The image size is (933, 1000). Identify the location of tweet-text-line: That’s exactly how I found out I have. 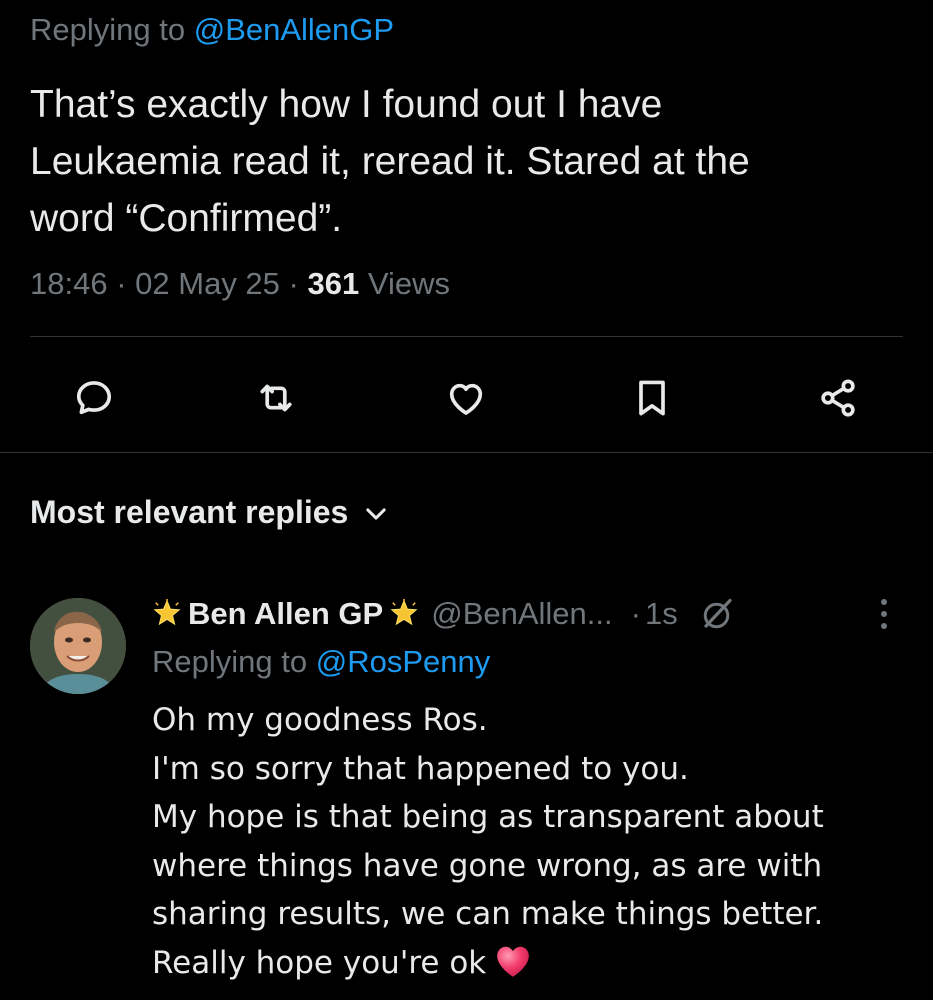
(346, 104).